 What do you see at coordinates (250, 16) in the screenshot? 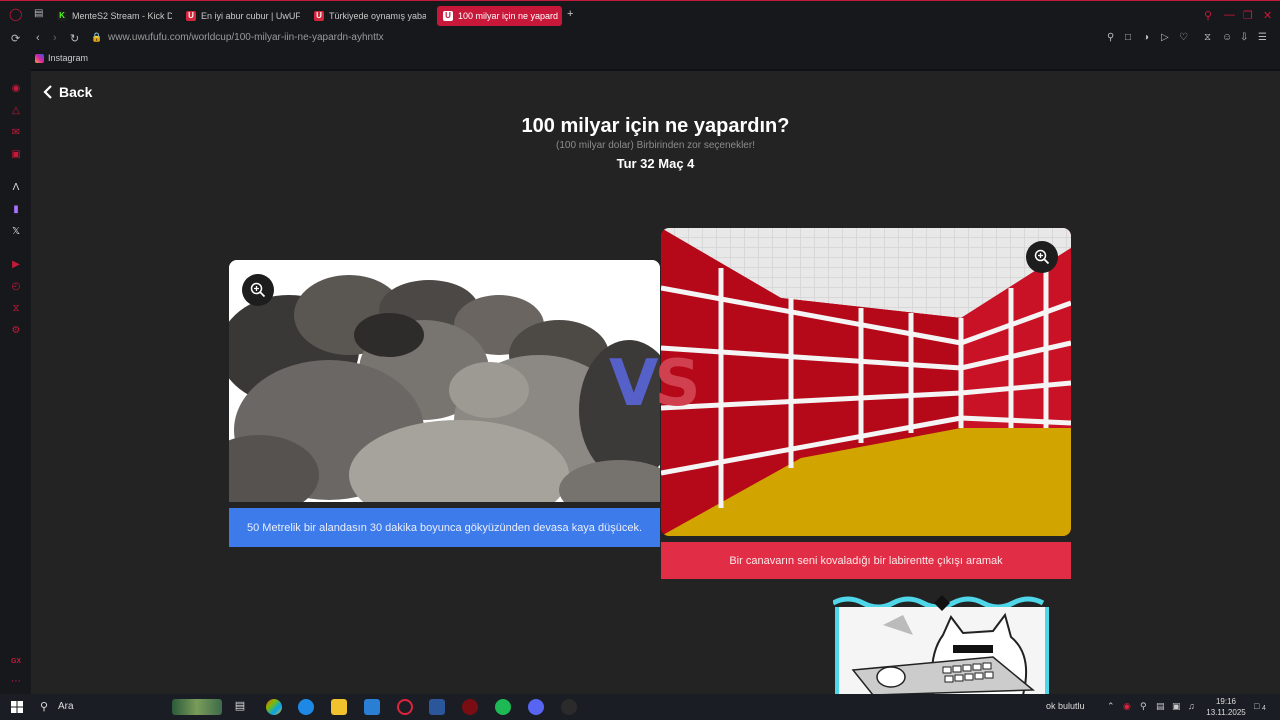
I see `tab-label: En iyi abur cubur | UwUF` at bounding box center [250, 16].